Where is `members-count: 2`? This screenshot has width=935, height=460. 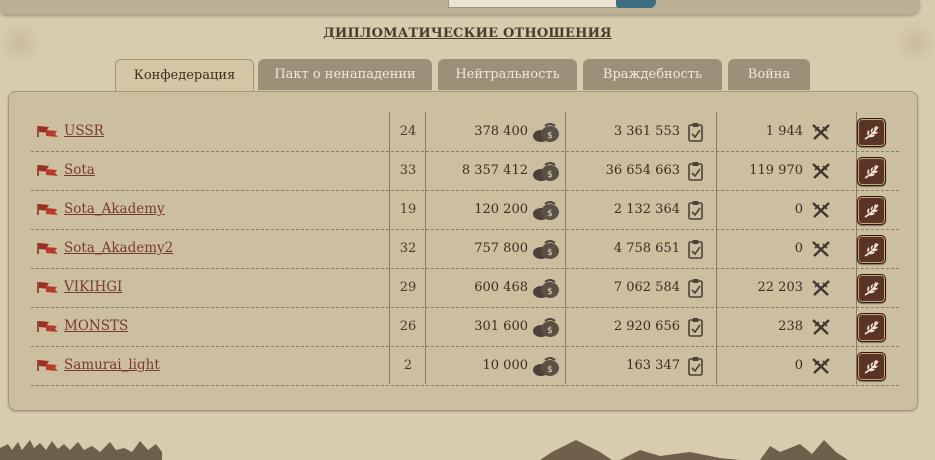
members-count: 2 is located at coordinates (408, 365).